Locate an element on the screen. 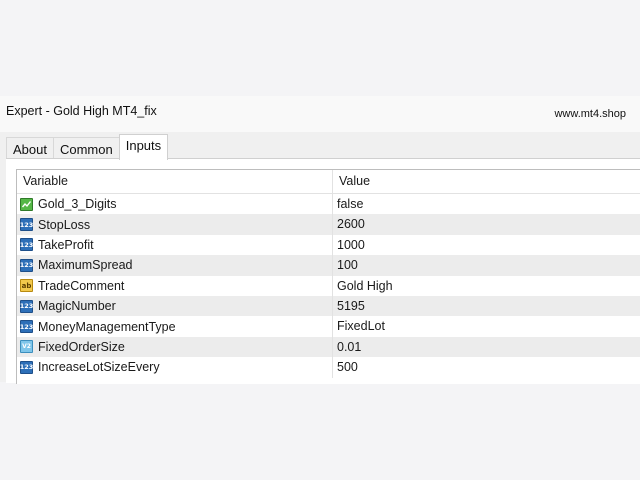 This screenshot has width=640, height=480. table-row: 123 IncreaseLotSizeEvery 500 is located at coordinates (328, 367).